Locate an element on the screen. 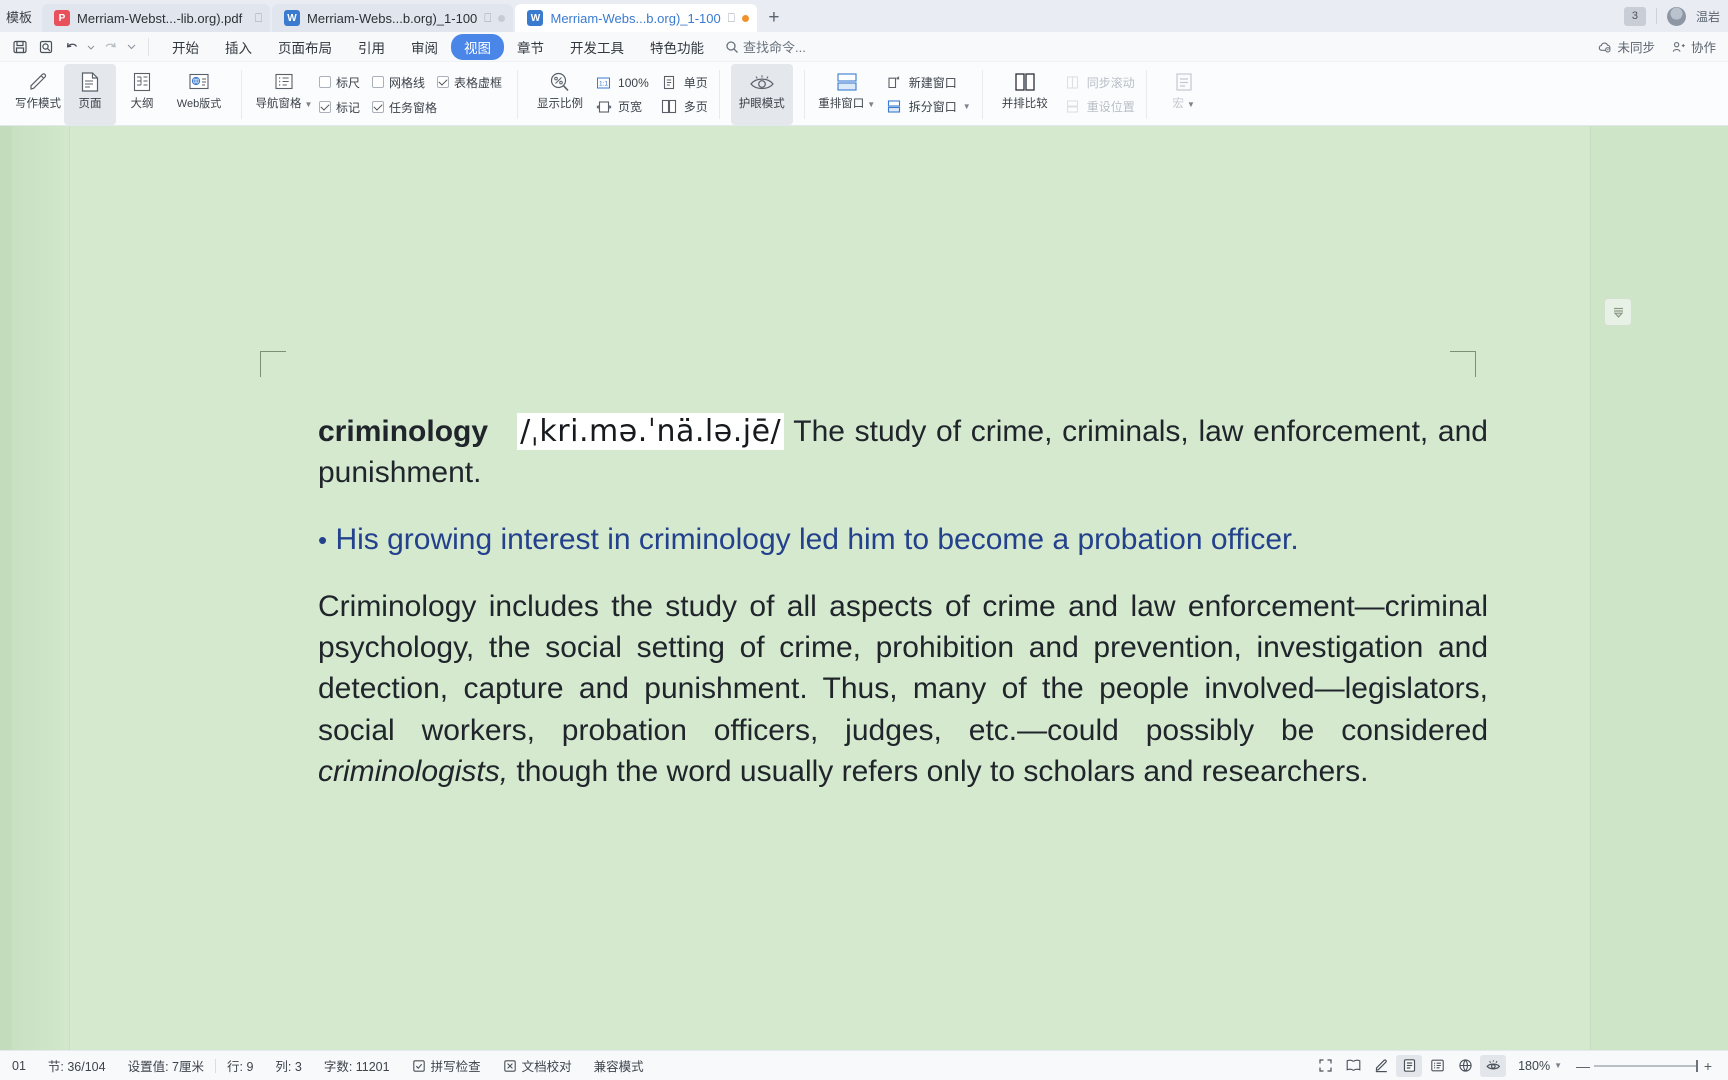 This screenshot has height=1080, width=1728. avatar is located at coordinates (1676, 16).